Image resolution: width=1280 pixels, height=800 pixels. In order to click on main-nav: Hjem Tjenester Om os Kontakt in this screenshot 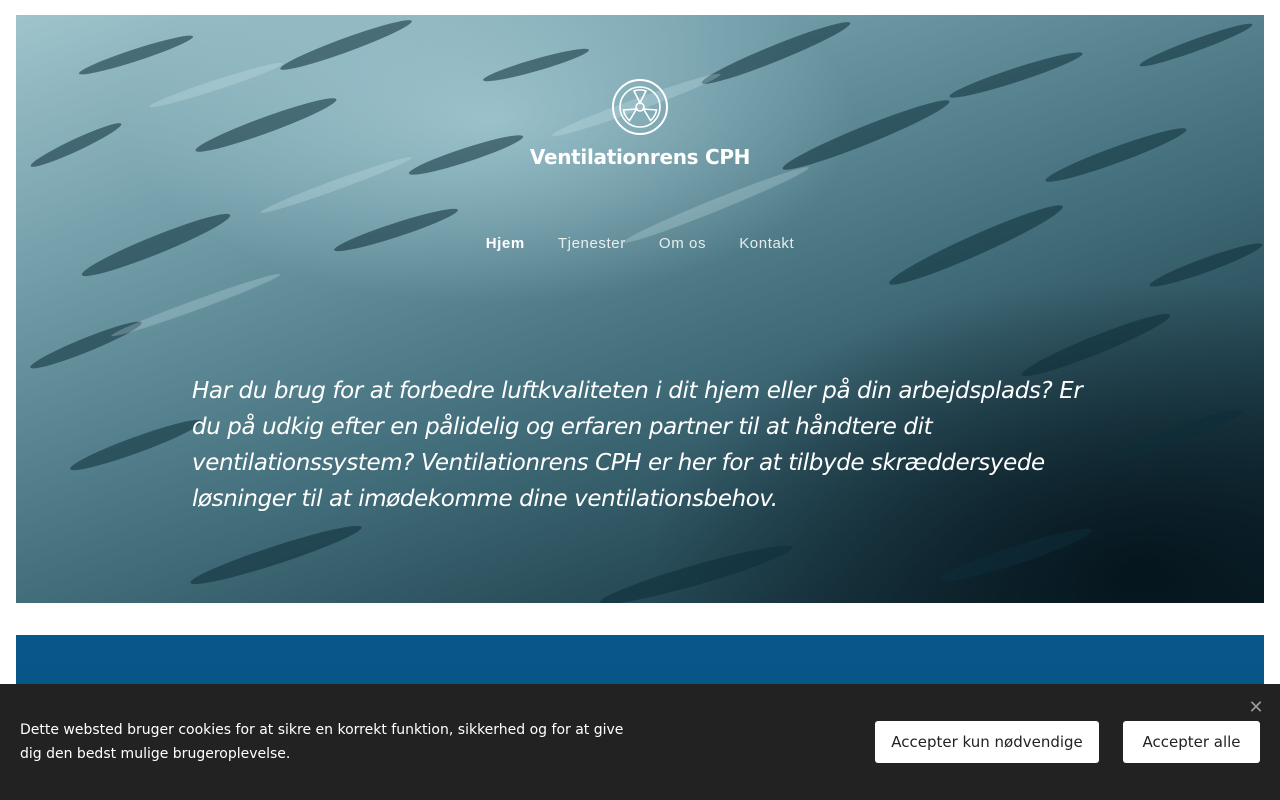, I will do `click(640, 242)`.